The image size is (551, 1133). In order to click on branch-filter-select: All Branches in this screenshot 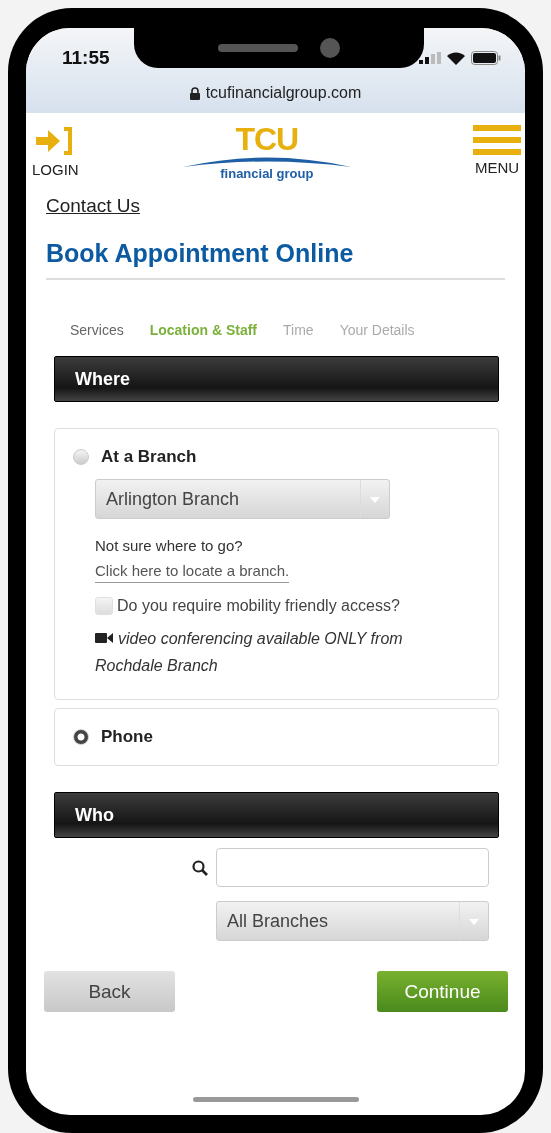, I will do `click(352, 921)`.